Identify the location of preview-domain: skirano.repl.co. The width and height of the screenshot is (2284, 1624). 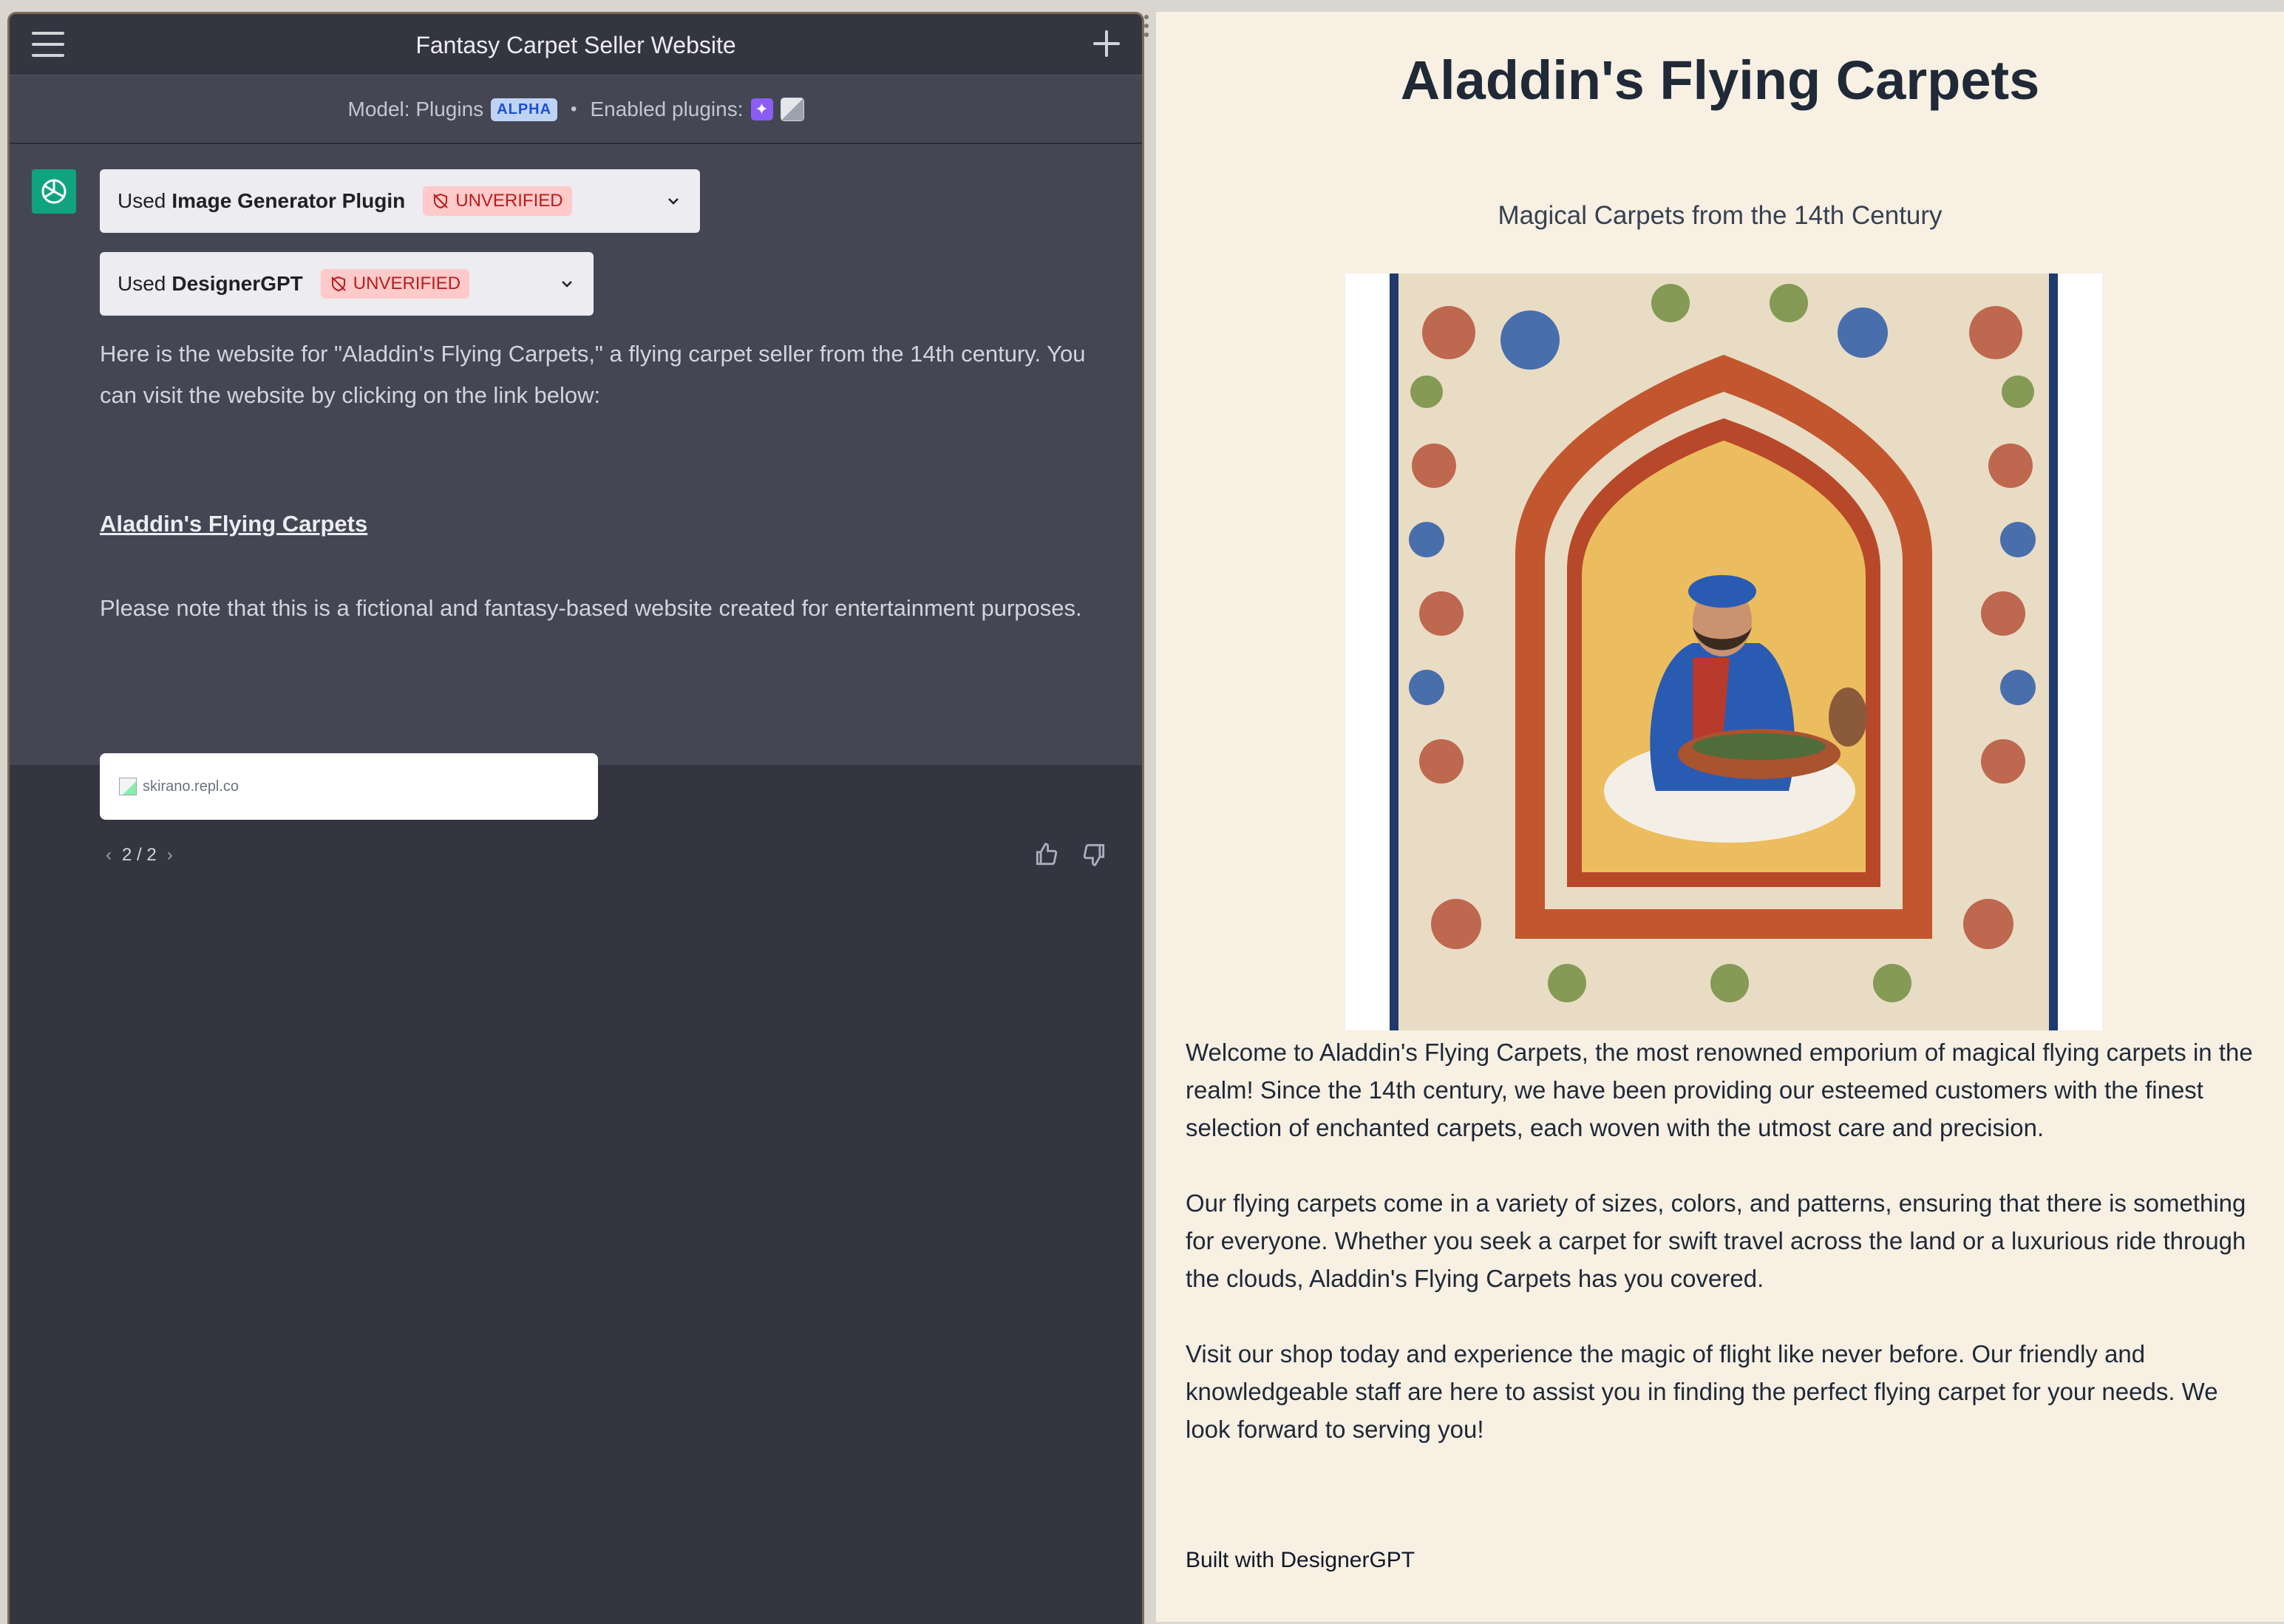
(191, 786).